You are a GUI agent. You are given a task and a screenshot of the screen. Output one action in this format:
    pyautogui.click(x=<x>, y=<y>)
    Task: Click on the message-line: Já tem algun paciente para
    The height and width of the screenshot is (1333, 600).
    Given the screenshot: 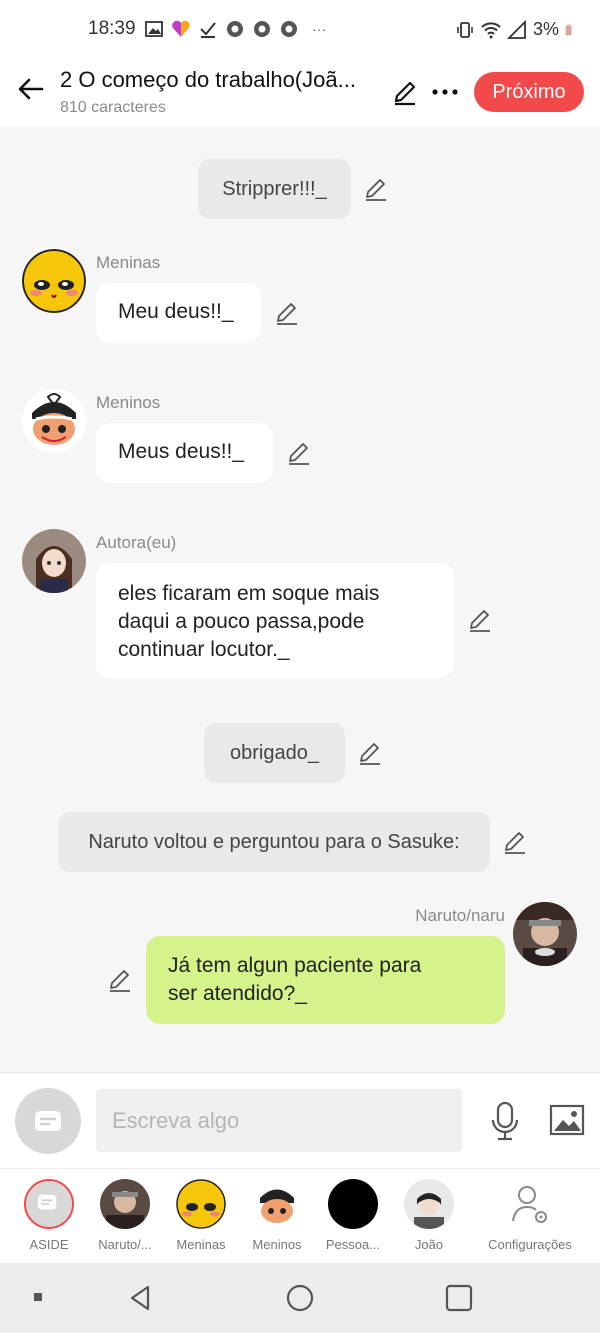 What is the action you would take?
    pyautogui.click(x=295, y=965)
    